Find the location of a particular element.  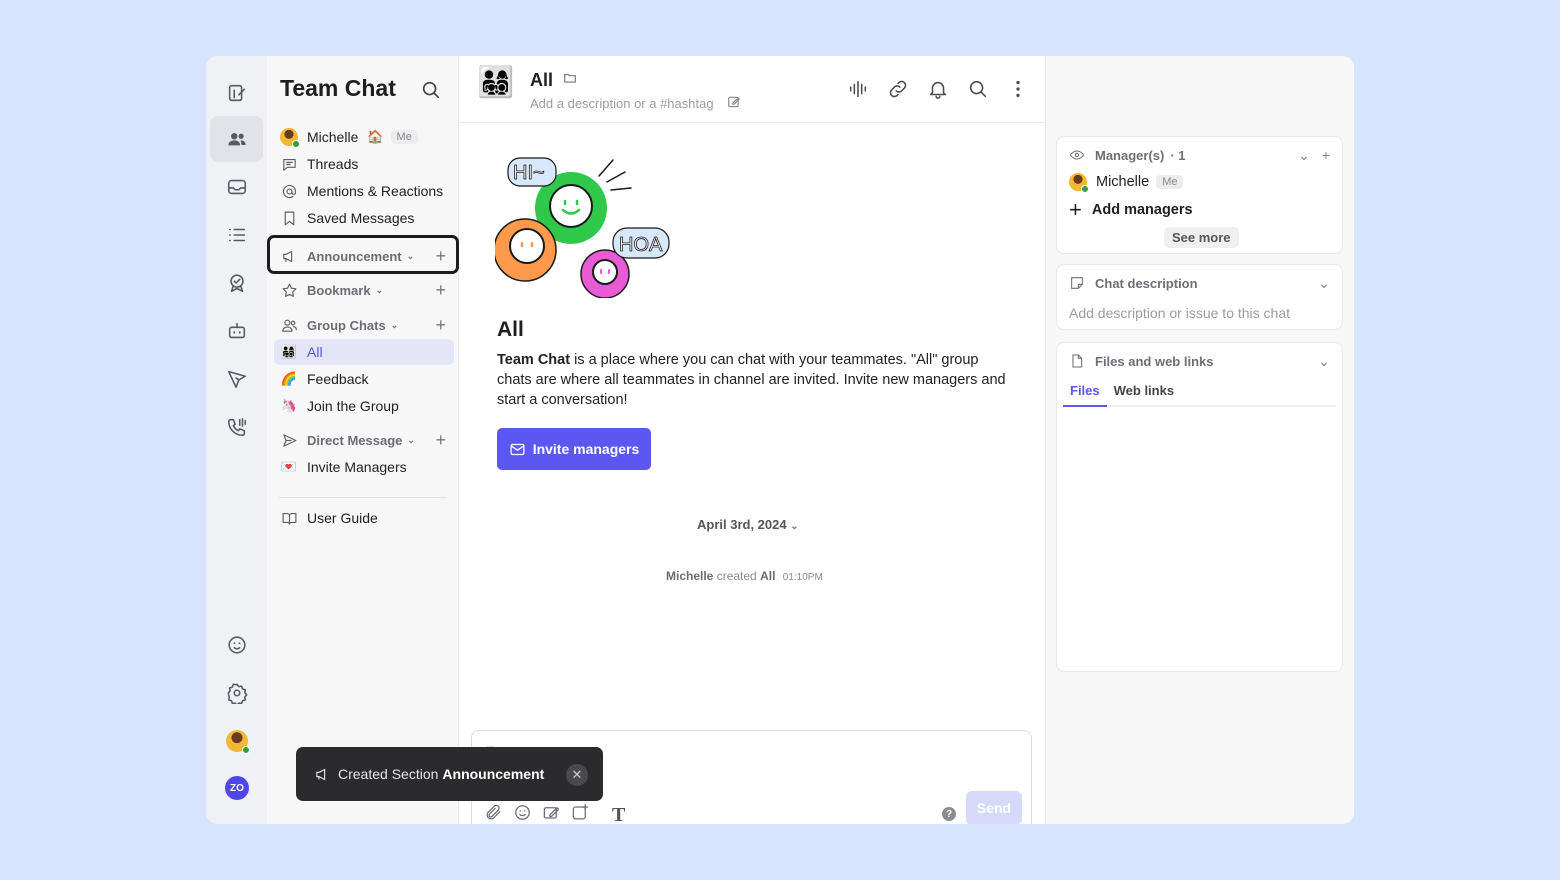

attachment-icon is located at coordinates (493, 813).